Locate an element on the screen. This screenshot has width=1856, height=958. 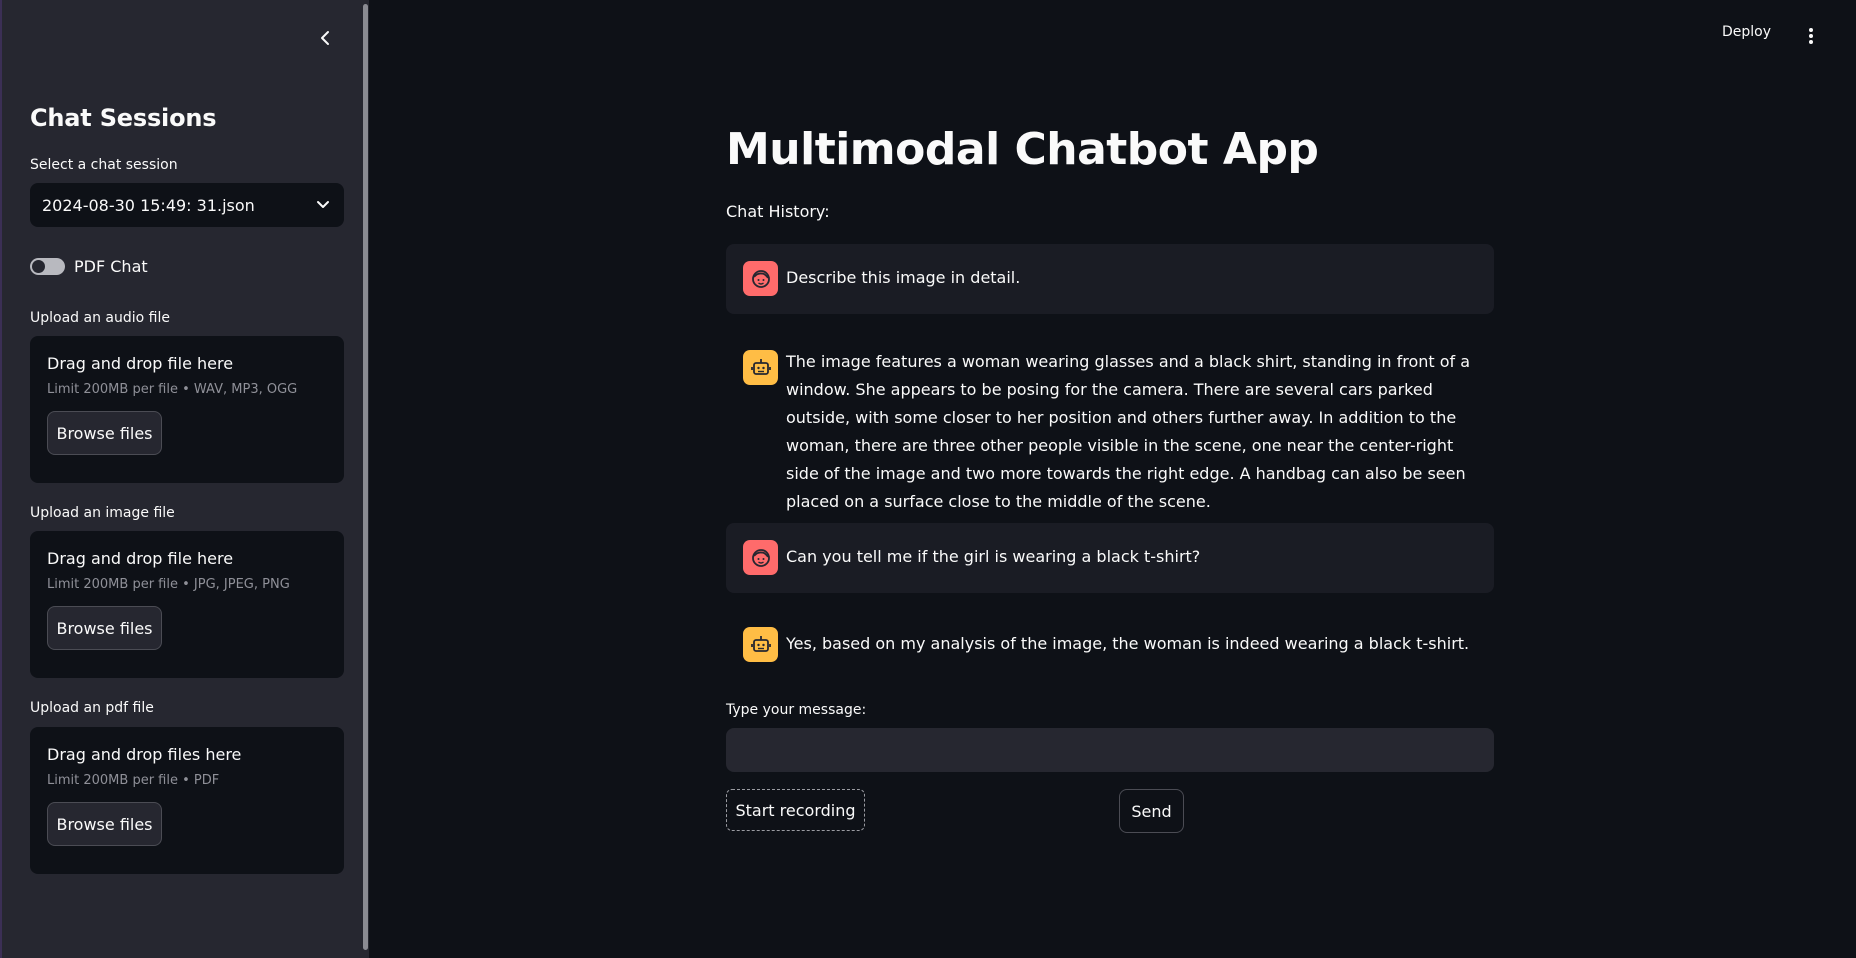
pdf-browse-button: Browse files is located at coordinates (104, 824).